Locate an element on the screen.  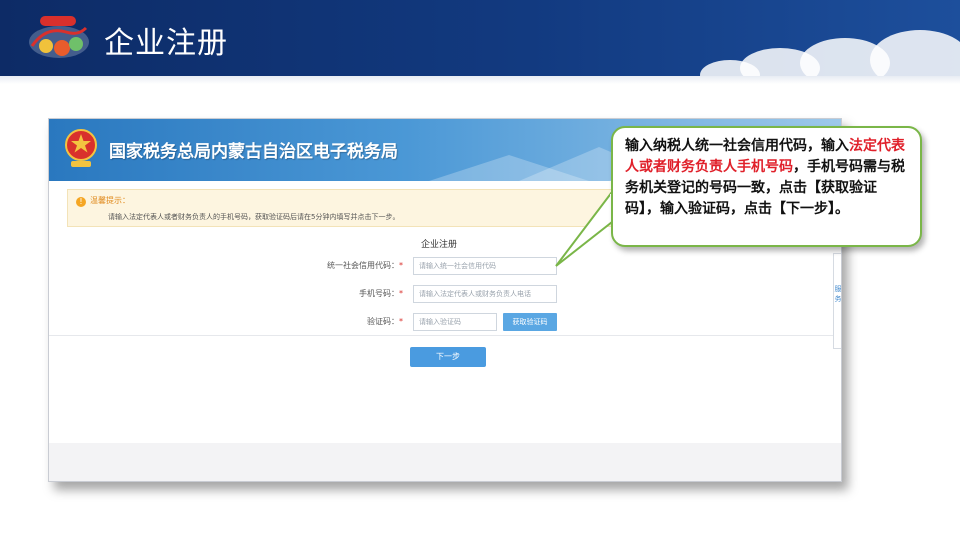
side-widget-char: 务 is located at coordinates (838, 299).